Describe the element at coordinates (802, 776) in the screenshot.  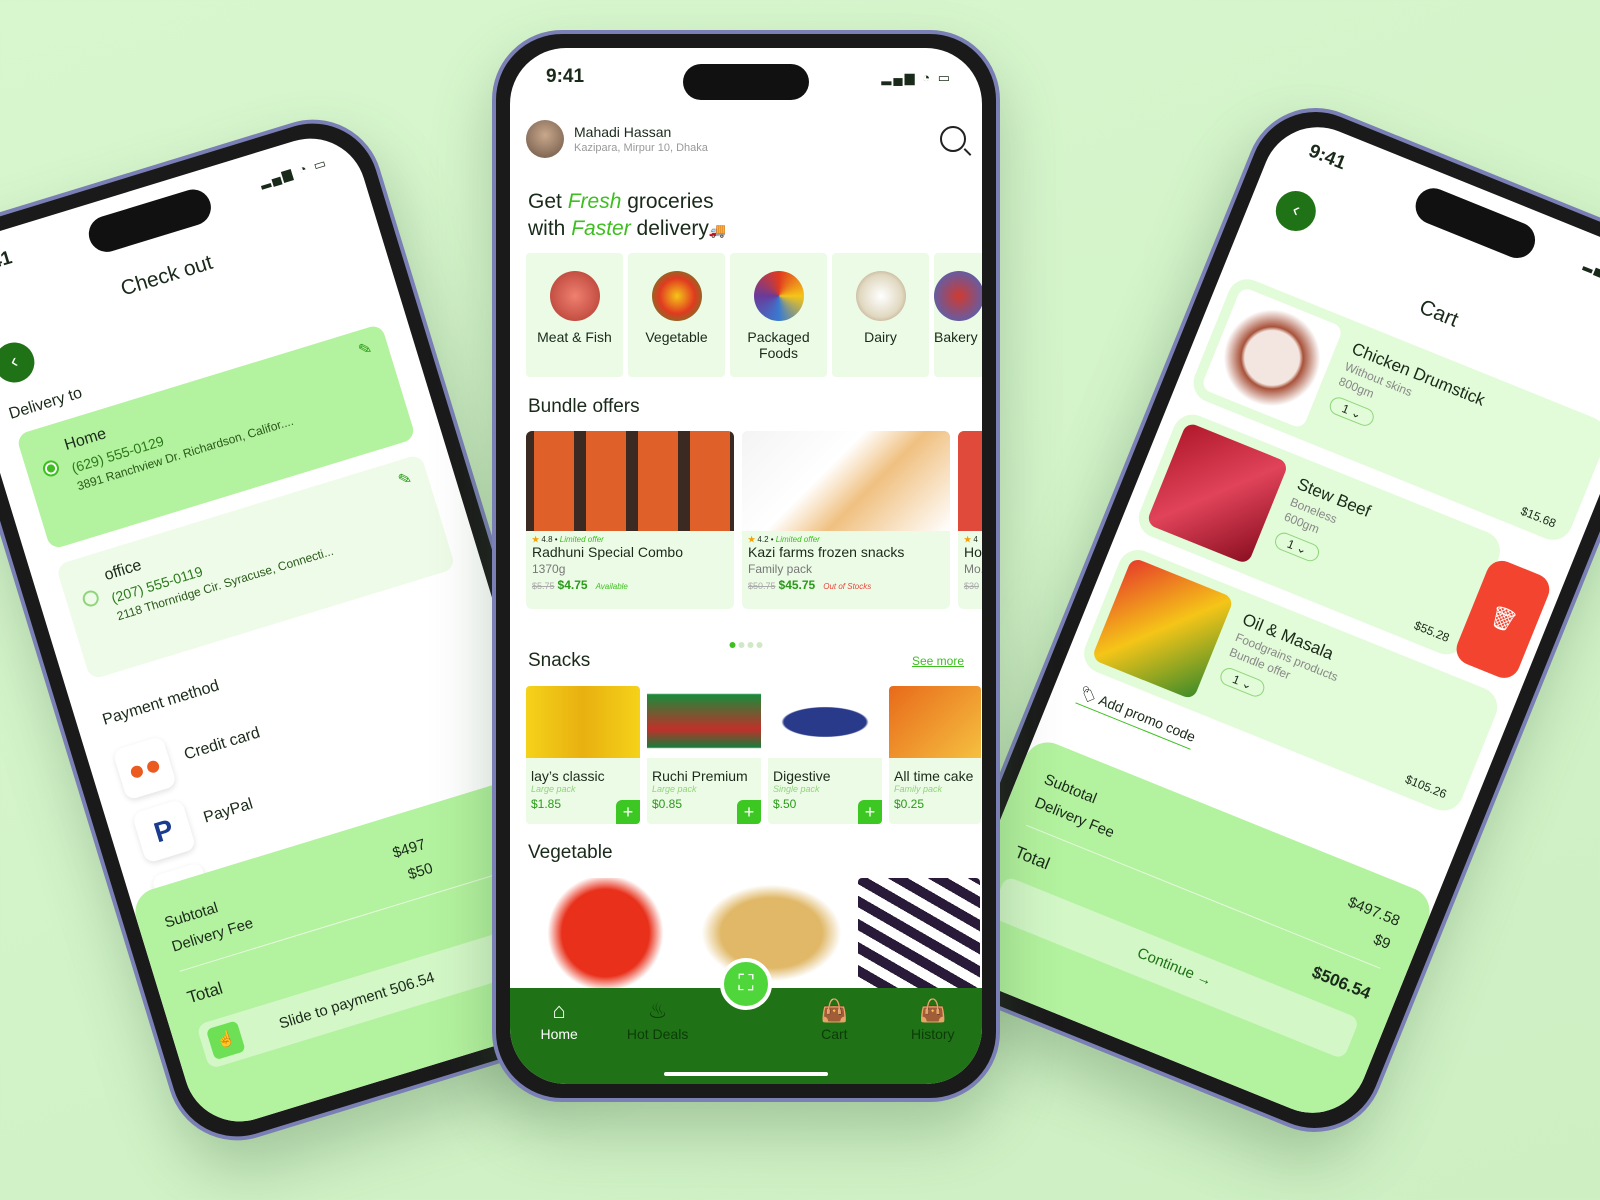
I see `product-name: Digestive` at that location.